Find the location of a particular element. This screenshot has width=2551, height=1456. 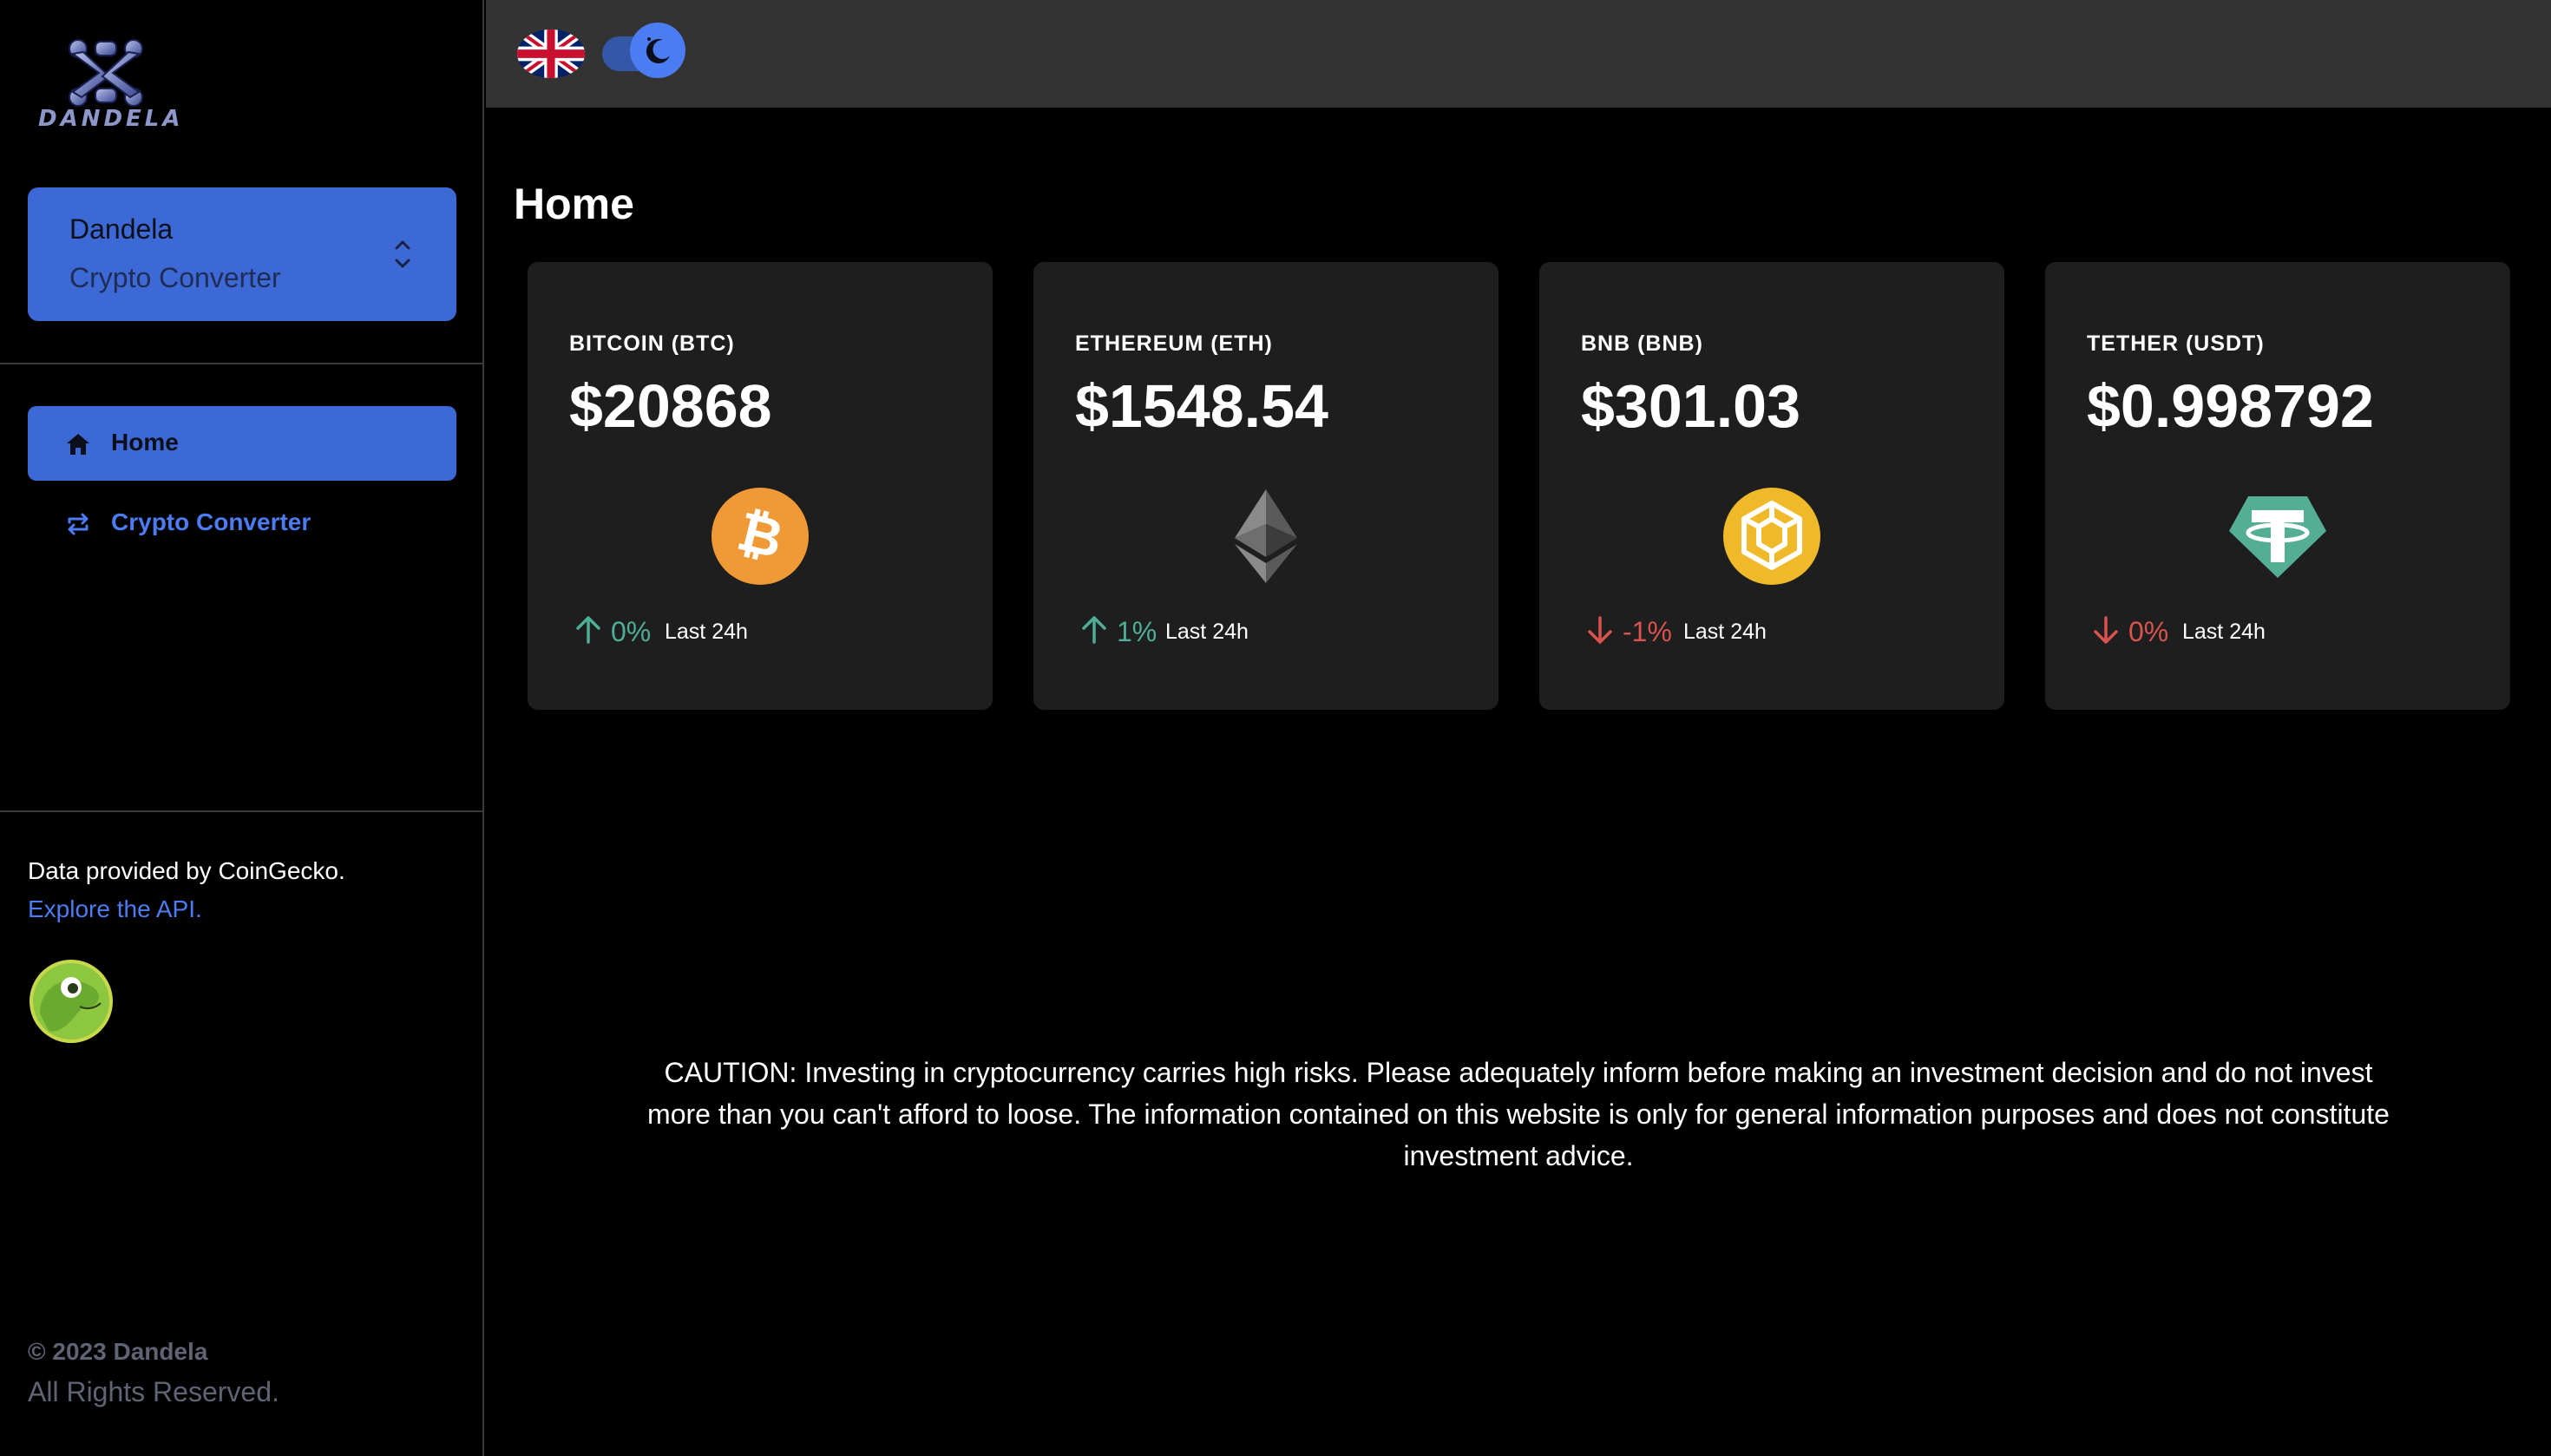

bitcoin-icon: ₿ is located at coordinates (760, 536).